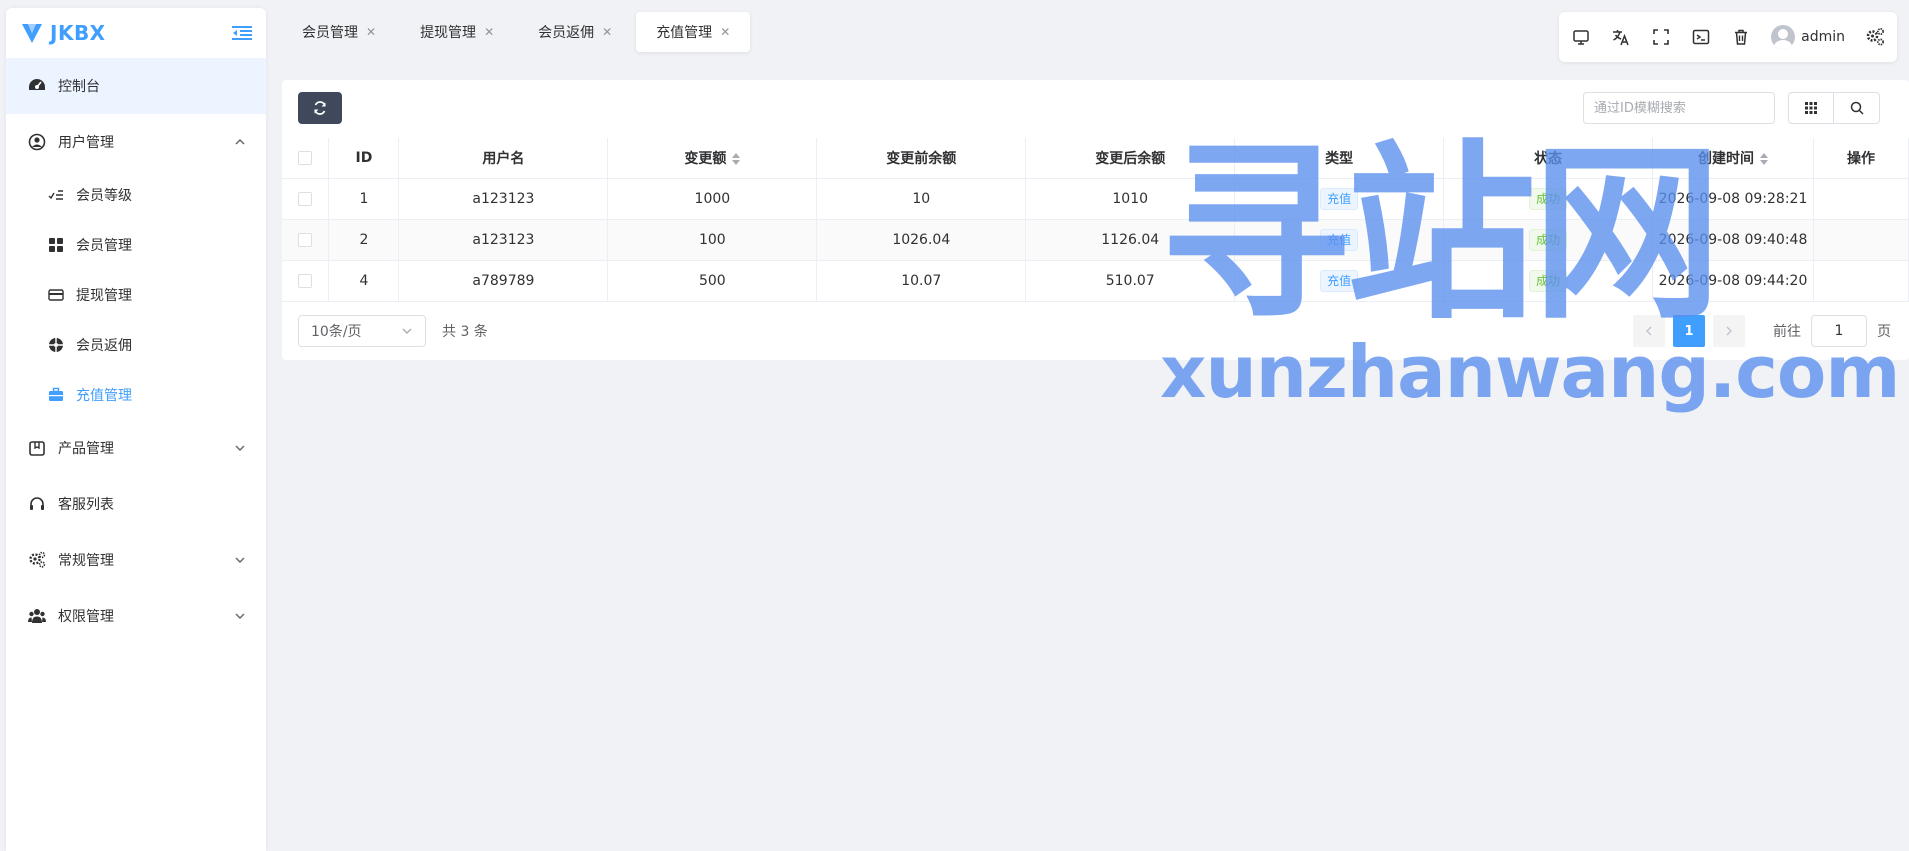 Image resolution: width=1909 pixels, height=851 pixels. What do you see at coordinates (1339, 158) in the screenshot?
I see `header-type: 类型` at bounding box center [1339, 158].